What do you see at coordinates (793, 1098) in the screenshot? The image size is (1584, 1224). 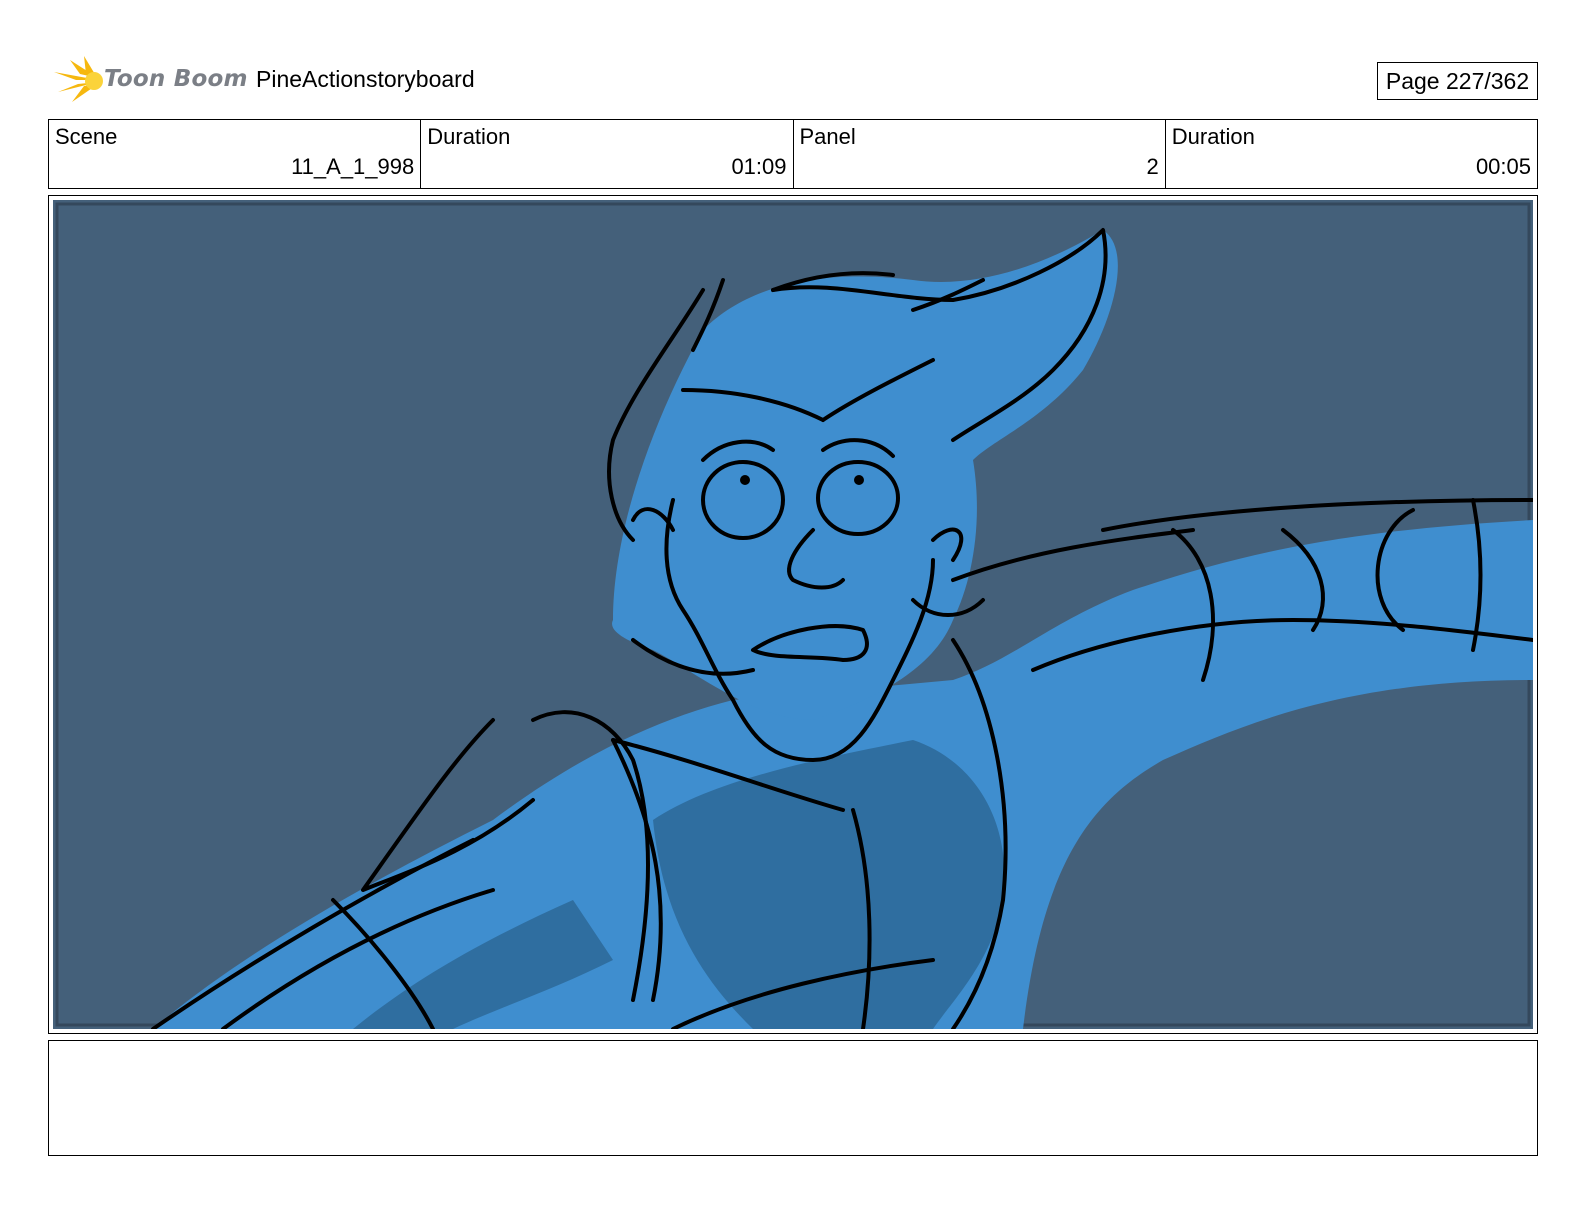 I see `panel-notes-box` at bounding box center [793, 1098].